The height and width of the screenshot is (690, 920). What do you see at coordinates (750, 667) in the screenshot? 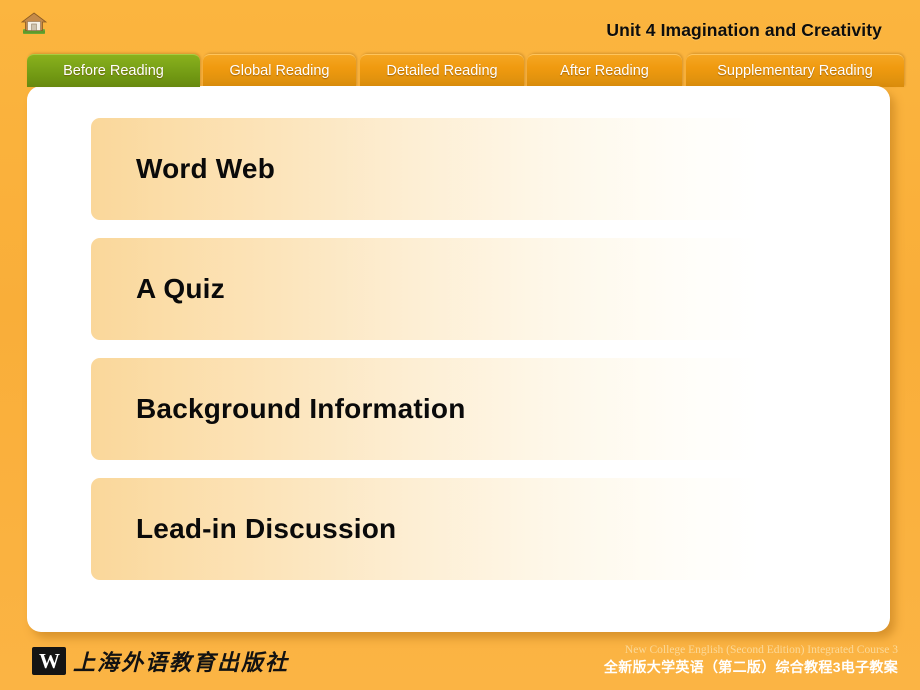
I see `course-title-chinese: 全新版大学英语（第二版）综合教程3电子教案` at bounding box center [750, 667].